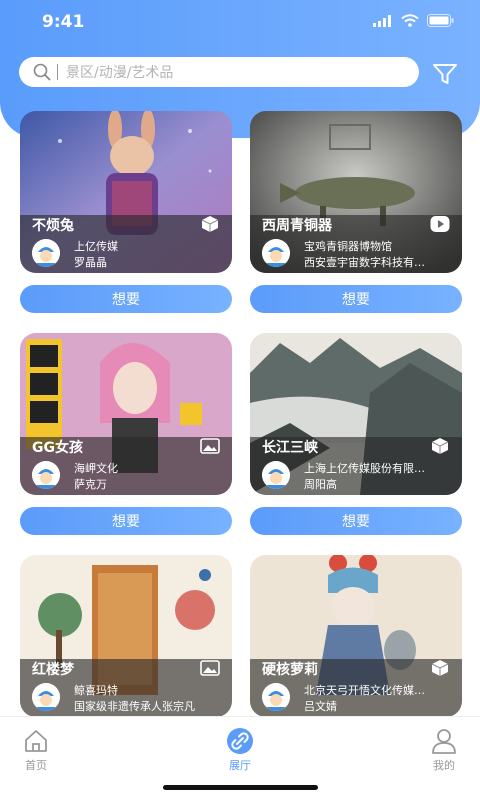 Image resolution: width=480 pixels, height=800 pixels. What do you see at coordinates (240, 741) in the screenshot?
I see `link-icon` at bounding box center [240, 741].